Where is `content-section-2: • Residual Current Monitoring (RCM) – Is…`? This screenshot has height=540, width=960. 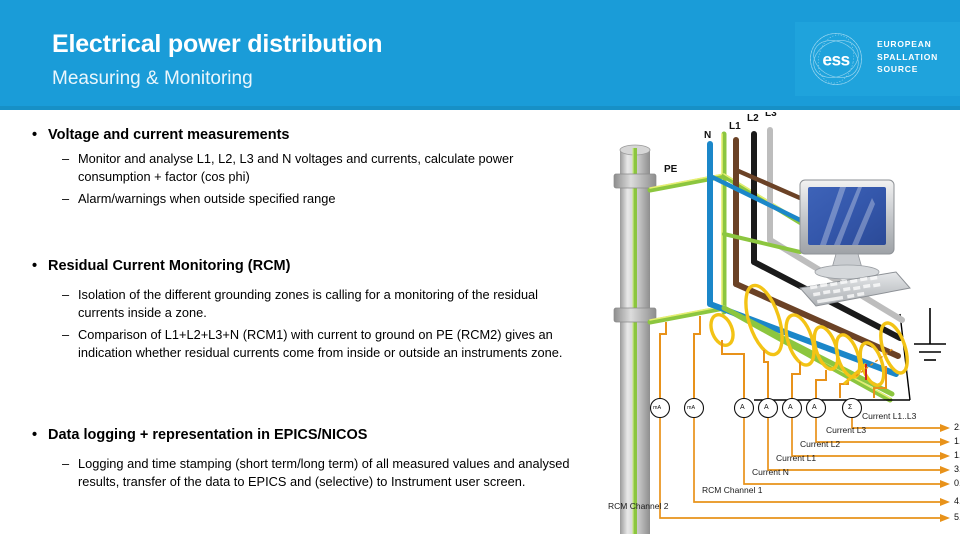
content-section-2: • Residual Current Monitoring (RCM) – Is… is located at coordinates (290, 309).